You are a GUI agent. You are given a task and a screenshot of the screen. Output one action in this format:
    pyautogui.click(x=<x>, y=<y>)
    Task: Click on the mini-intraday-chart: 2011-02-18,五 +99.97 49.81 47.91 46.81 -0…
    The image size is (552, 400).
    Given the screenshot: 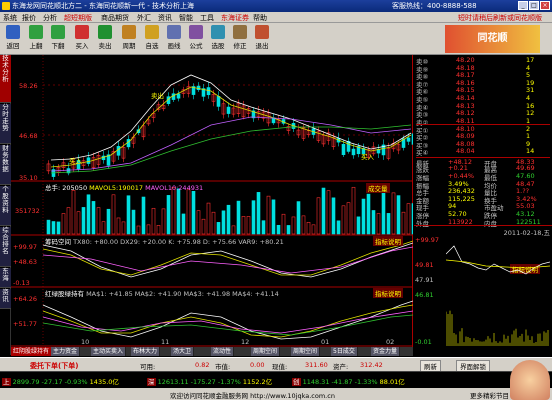 What is the action you would take?
    pyautogui.click(x=483, y=286)
    